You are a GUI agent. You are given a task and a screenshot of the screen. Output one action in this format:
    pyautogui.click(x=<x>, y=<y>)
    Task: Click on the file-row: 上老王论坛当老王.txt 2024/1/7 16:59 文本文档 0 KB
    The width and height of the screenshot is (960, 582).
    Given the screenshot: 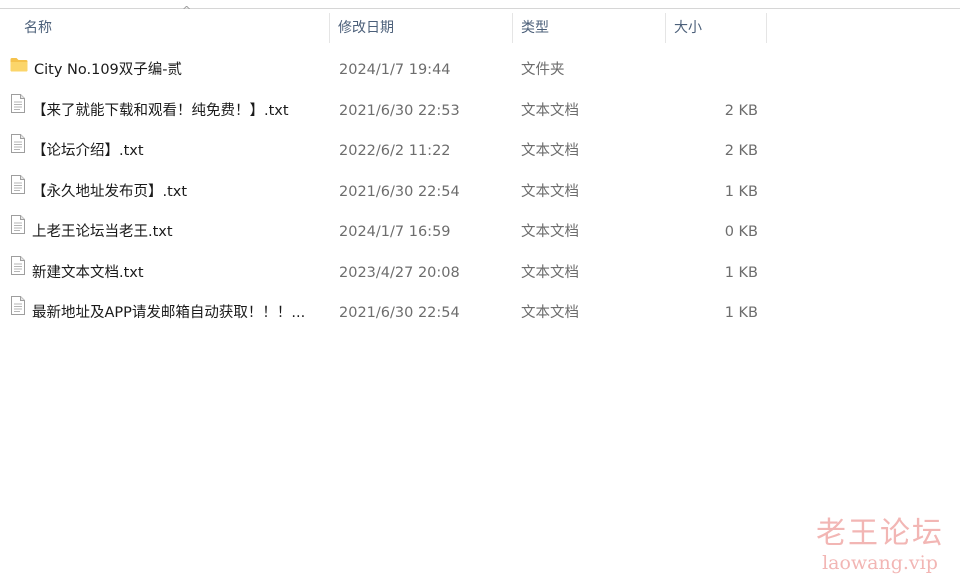 What is the action you would take?
    pyautogui.click(x=390, y=232)
    